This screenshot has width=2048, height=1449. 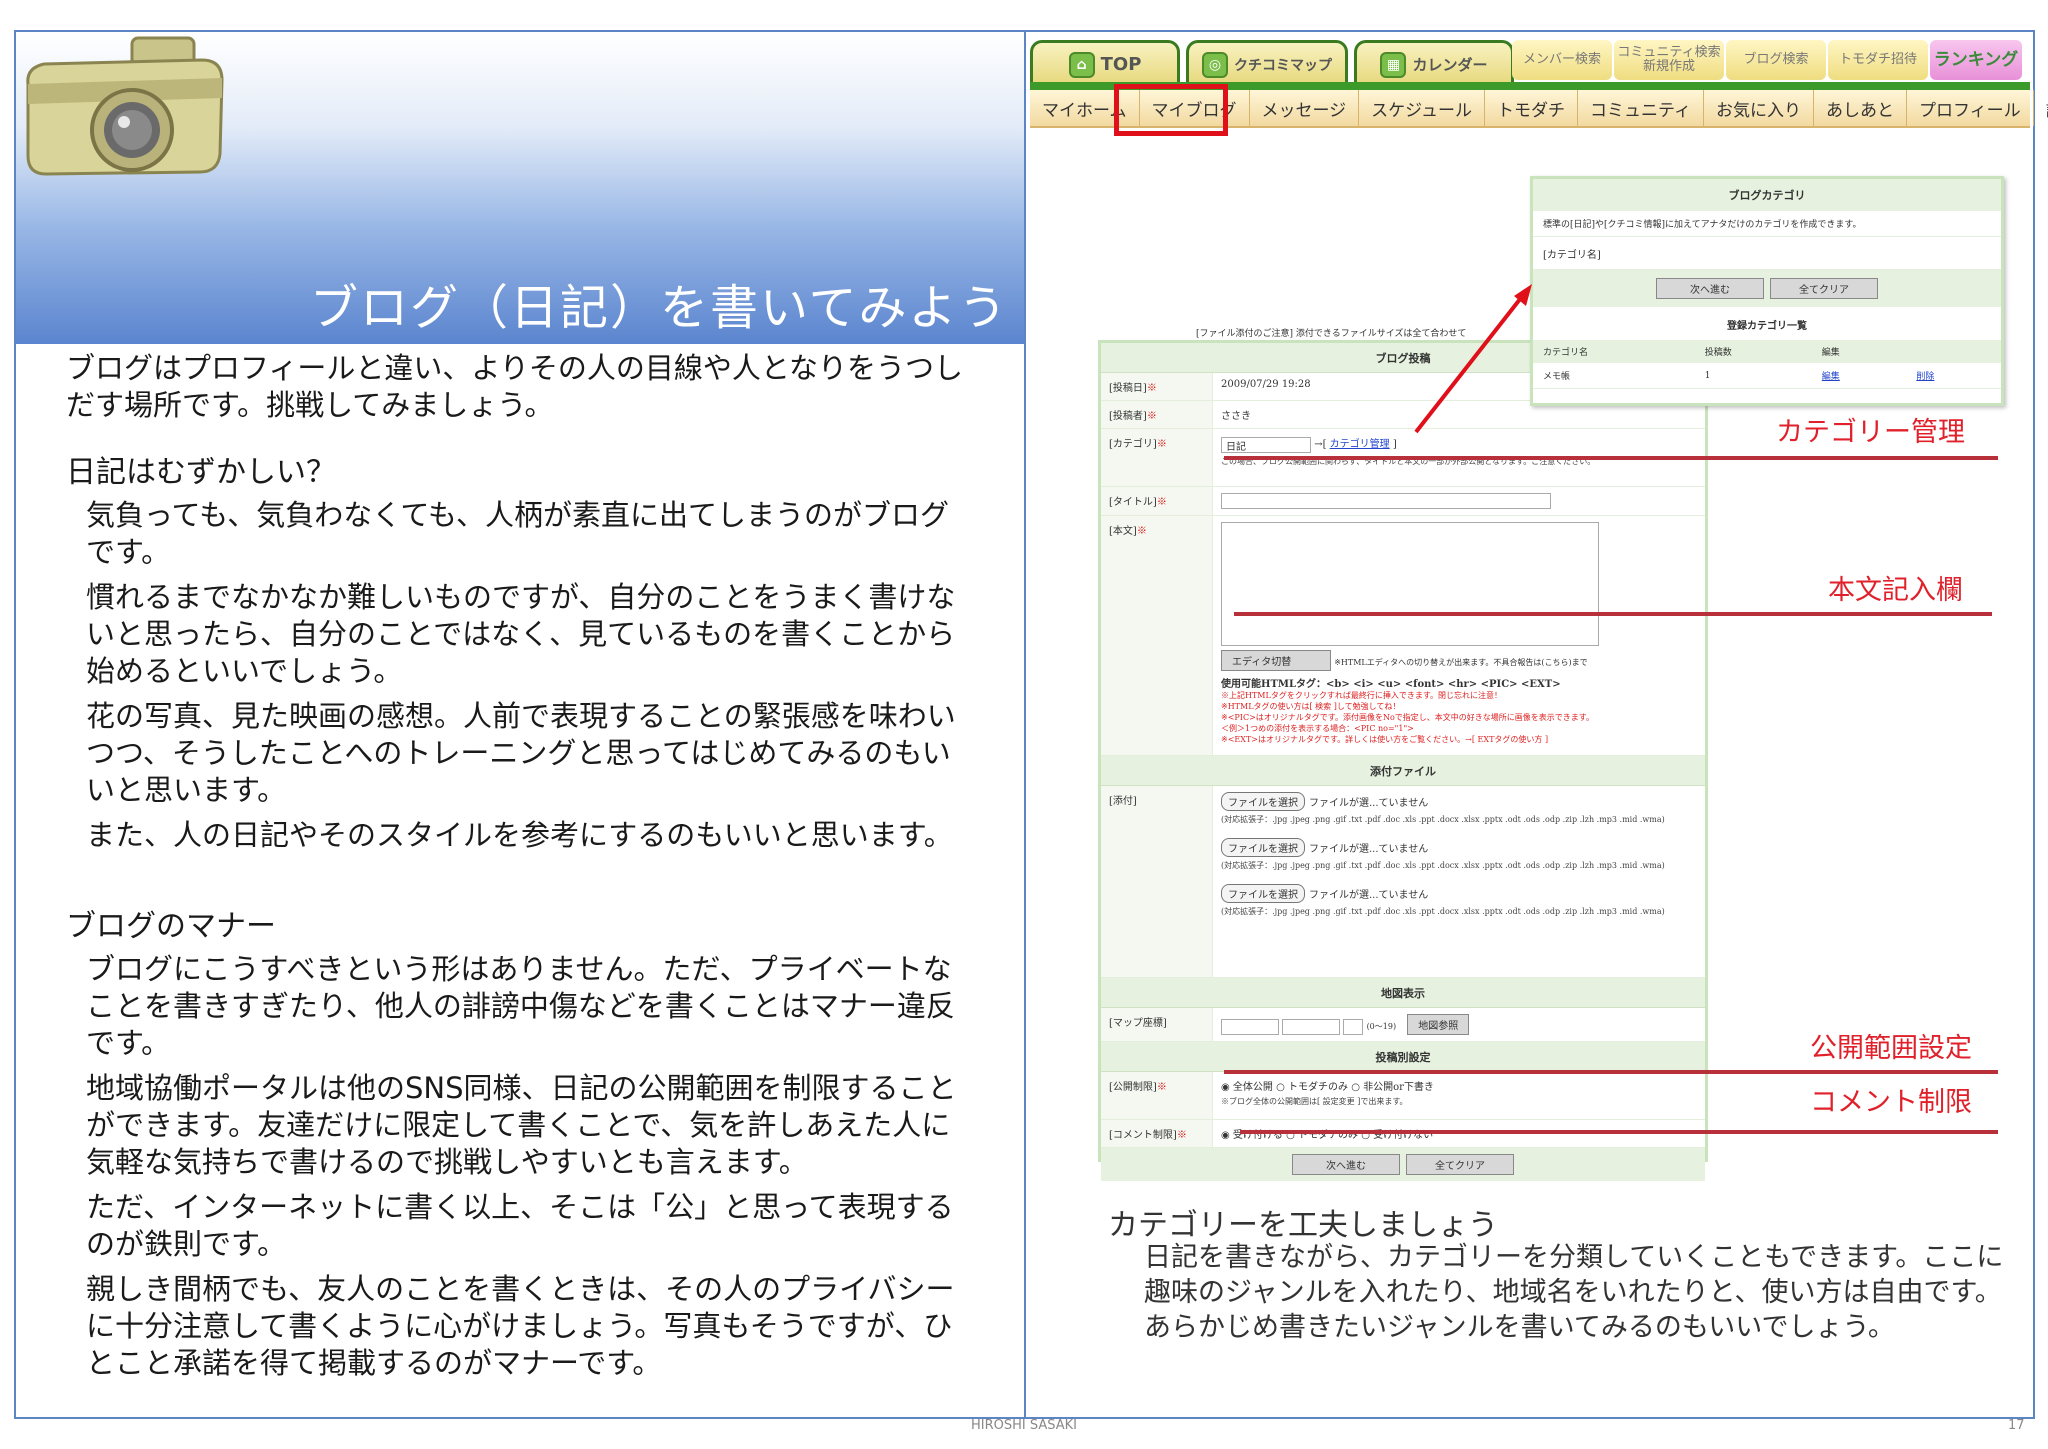 What do you see at coordinates (1305, 108) in the screenshot?
I see `subnav-message: メッセージ` at bounding box center [1305, 108].